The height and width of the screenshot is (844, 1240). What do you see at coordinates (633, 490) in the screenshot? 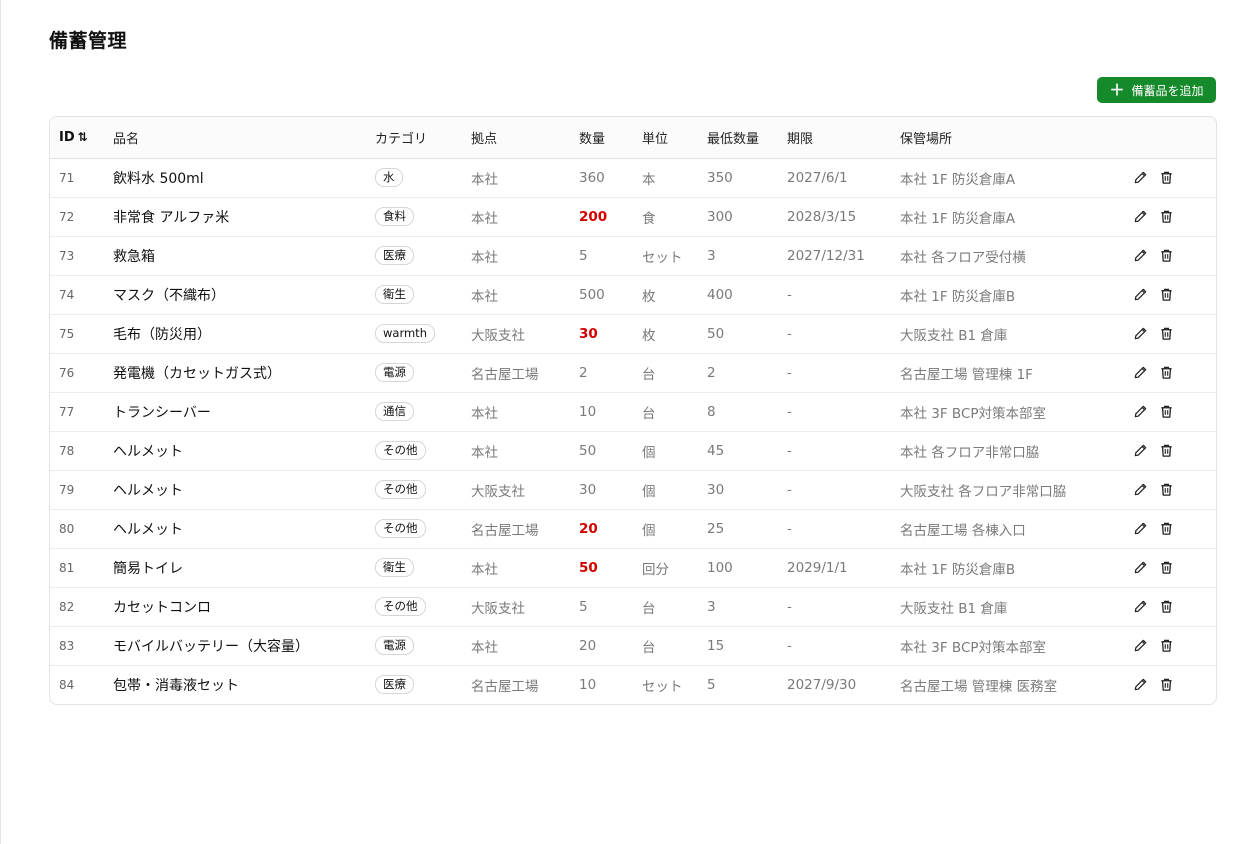
I see `table-row: 79 ヘルメット その他 大阪支社 30 個 30- 大阪支社 各フロア非常口脇` at bounding box center [633, 490].